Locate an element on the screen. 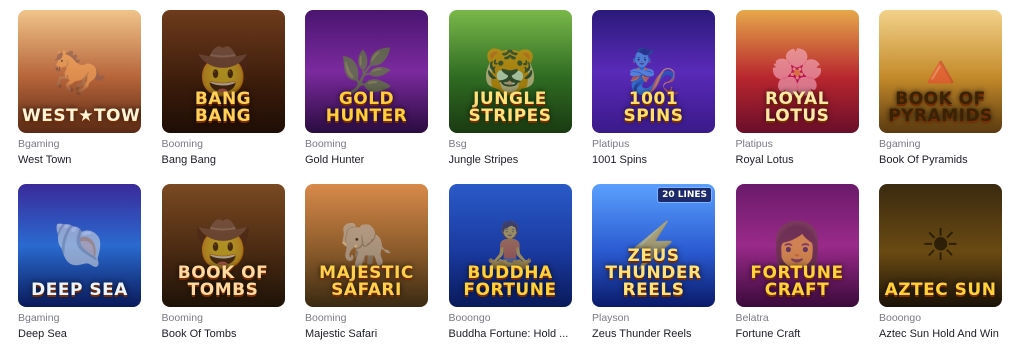 The width and height of the screenshot is (1020, 347). game-logo-text: Deep Sea is located at coordinates (79, 289).